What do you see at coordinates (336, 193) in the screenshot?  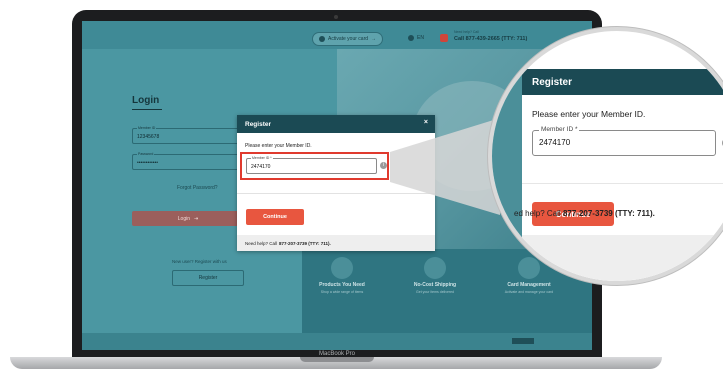 I see `divider` at bounding box center [336, 193].